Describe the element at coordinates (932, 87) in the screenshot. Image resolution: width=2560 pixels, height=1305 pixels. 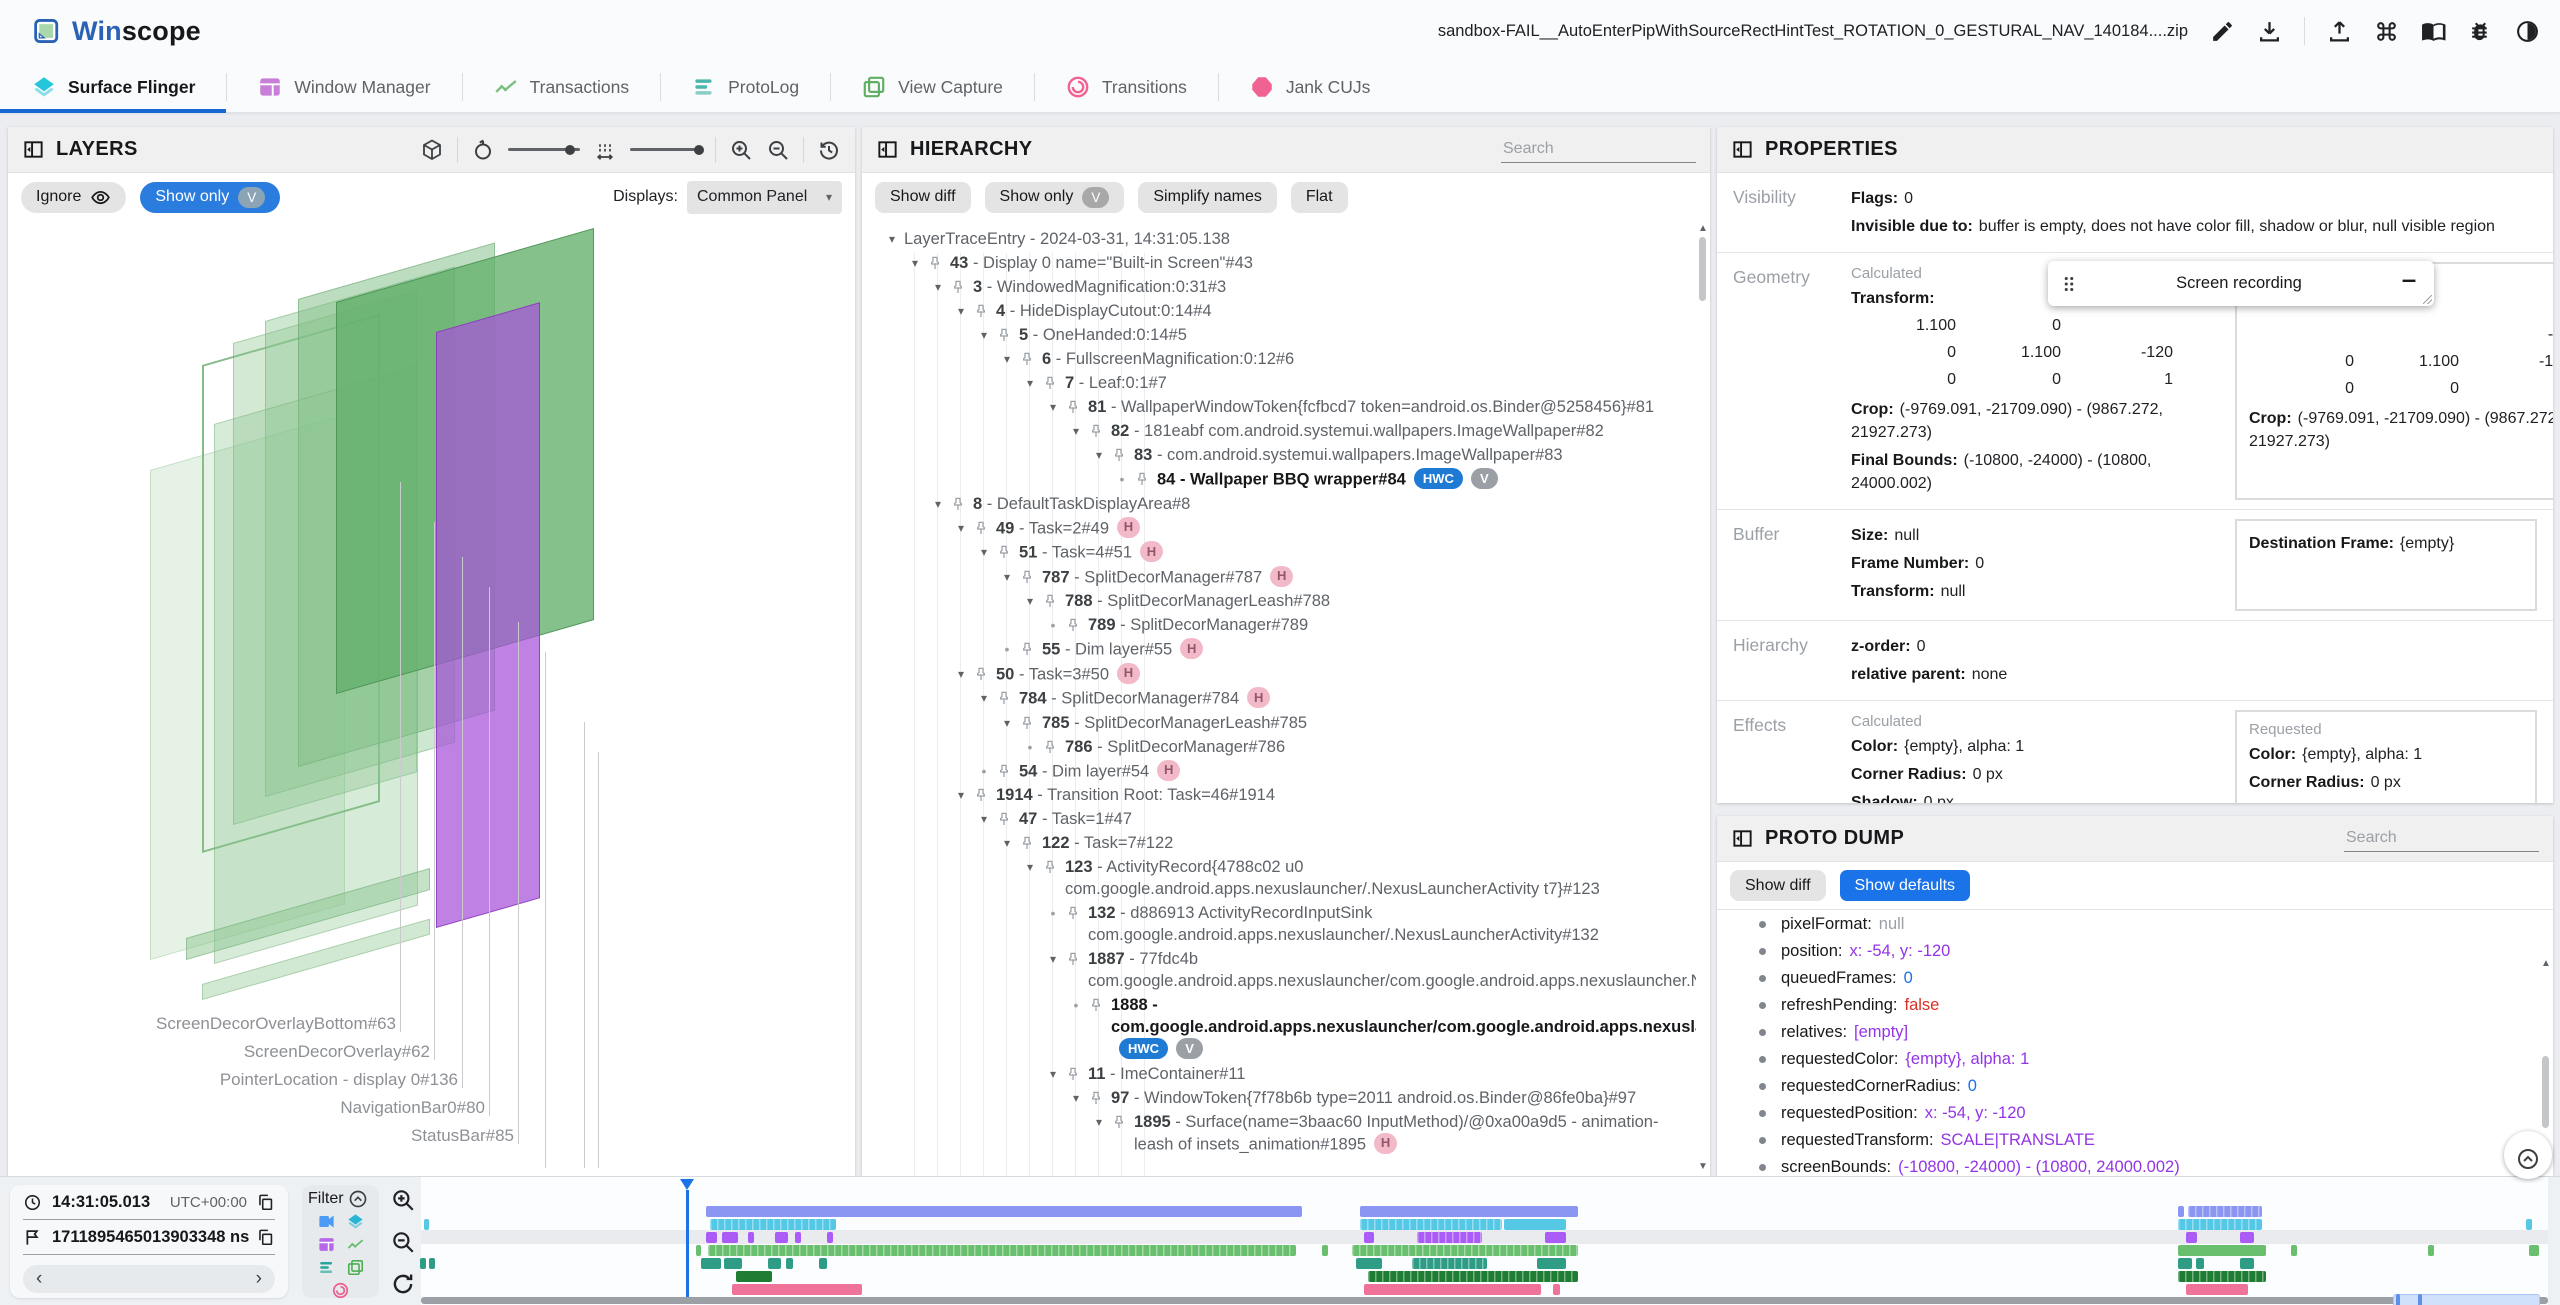
I see `tab-view-capture: View Capture` at that location.